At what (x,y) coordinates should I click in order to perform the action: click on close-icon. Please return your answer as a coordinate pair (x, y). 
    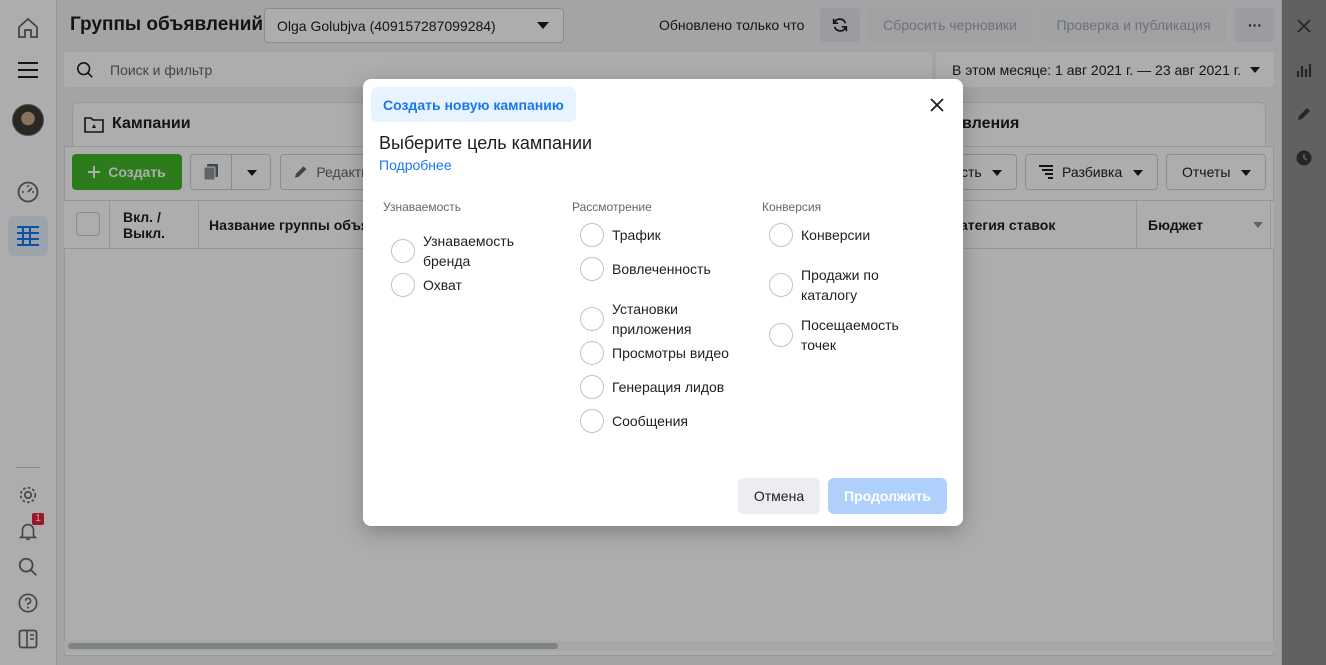
    Looking at the image, I should click on (937, 105).